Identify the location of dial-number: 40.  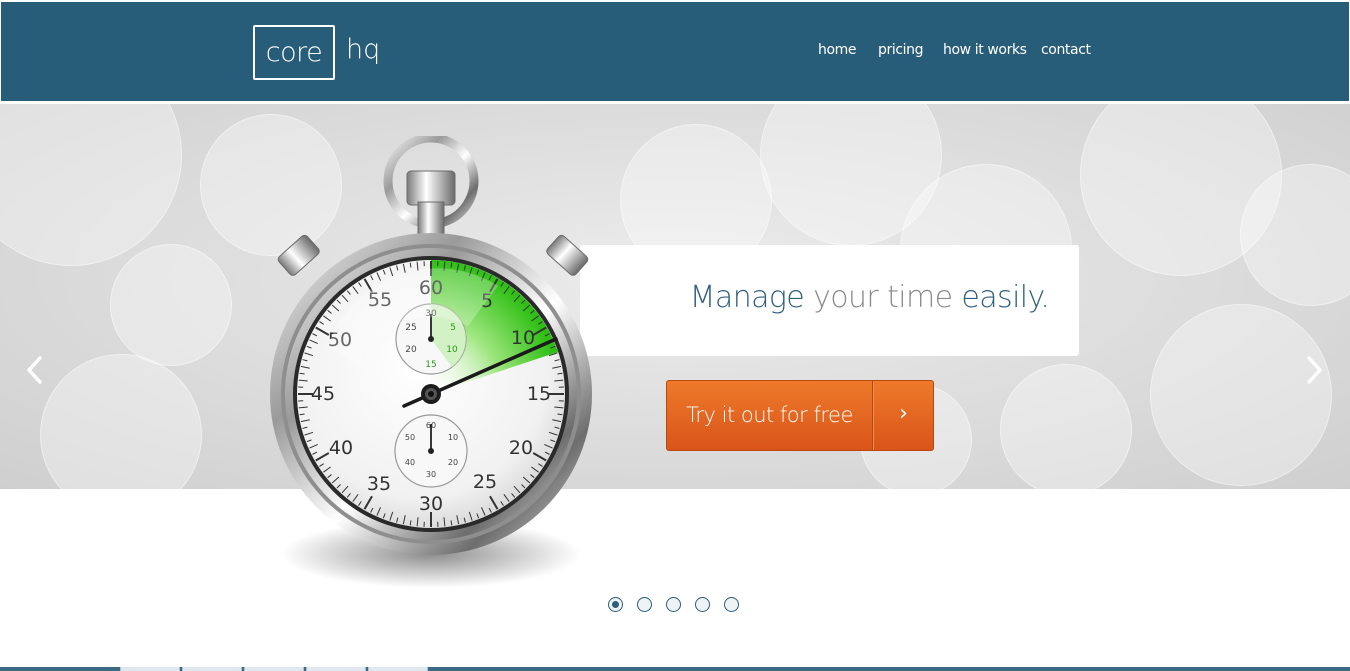
(341, 448).